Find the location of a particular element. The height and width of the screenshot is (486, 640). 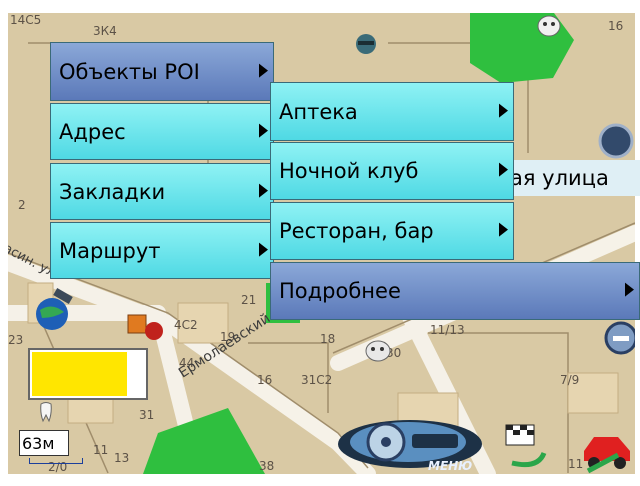

signal-indicator-fill is located at coordinates (79, 374).